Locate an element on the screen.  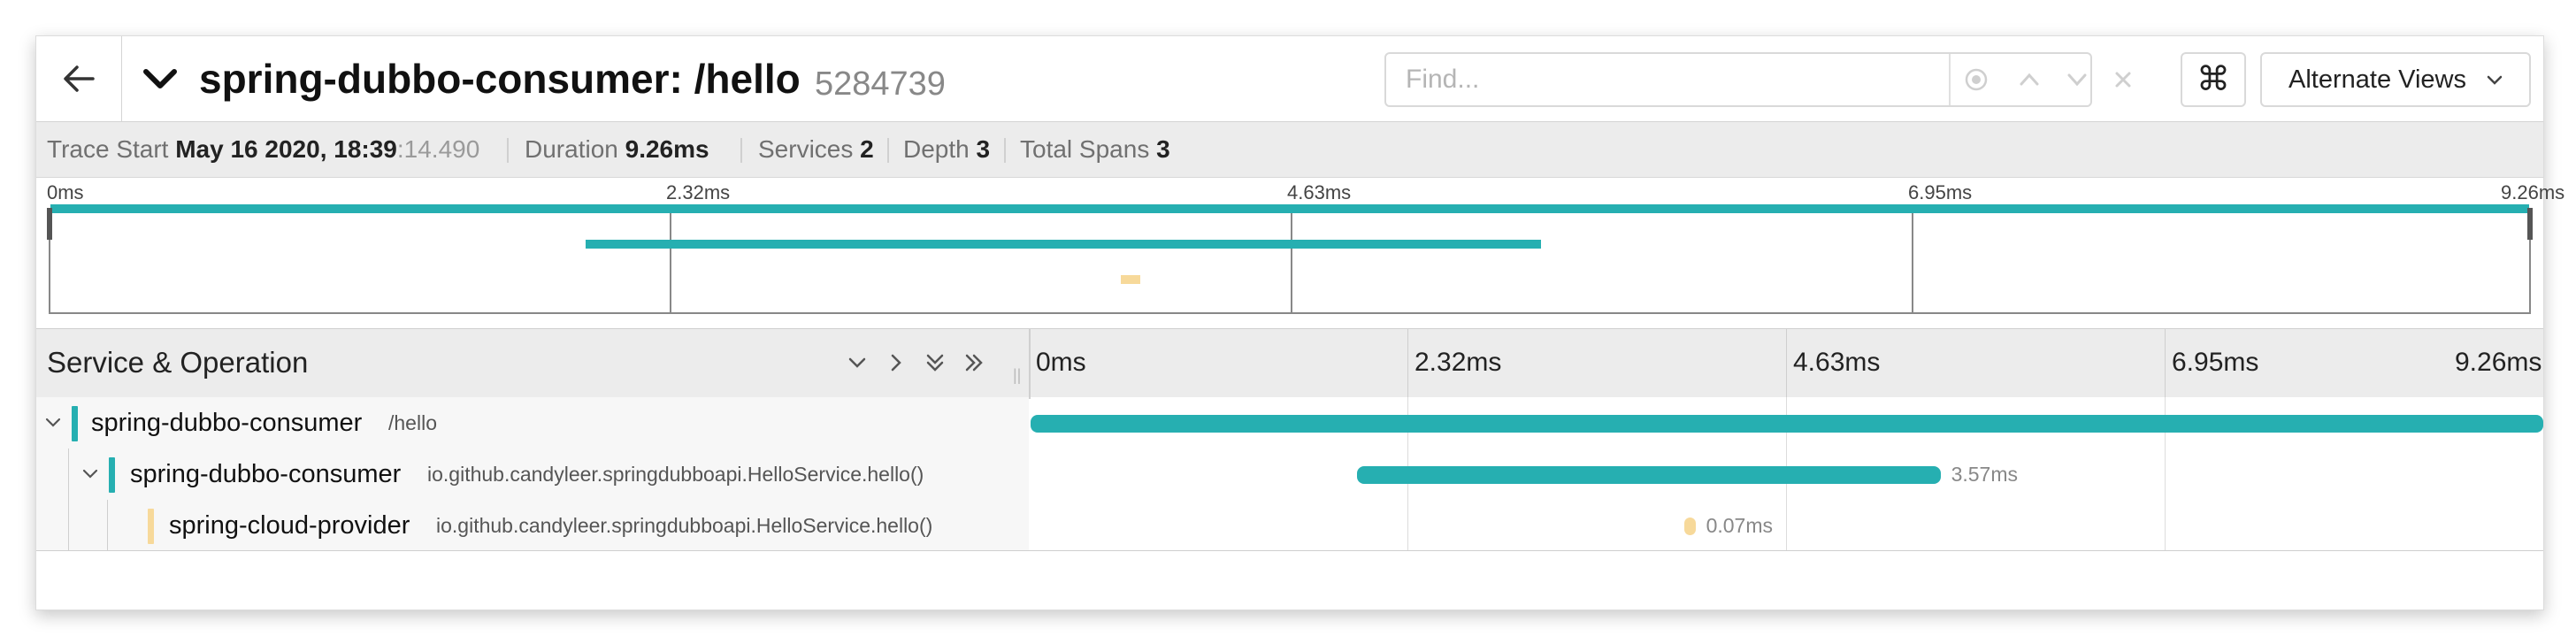
services-label: Services is located at coordinates (806, 149).